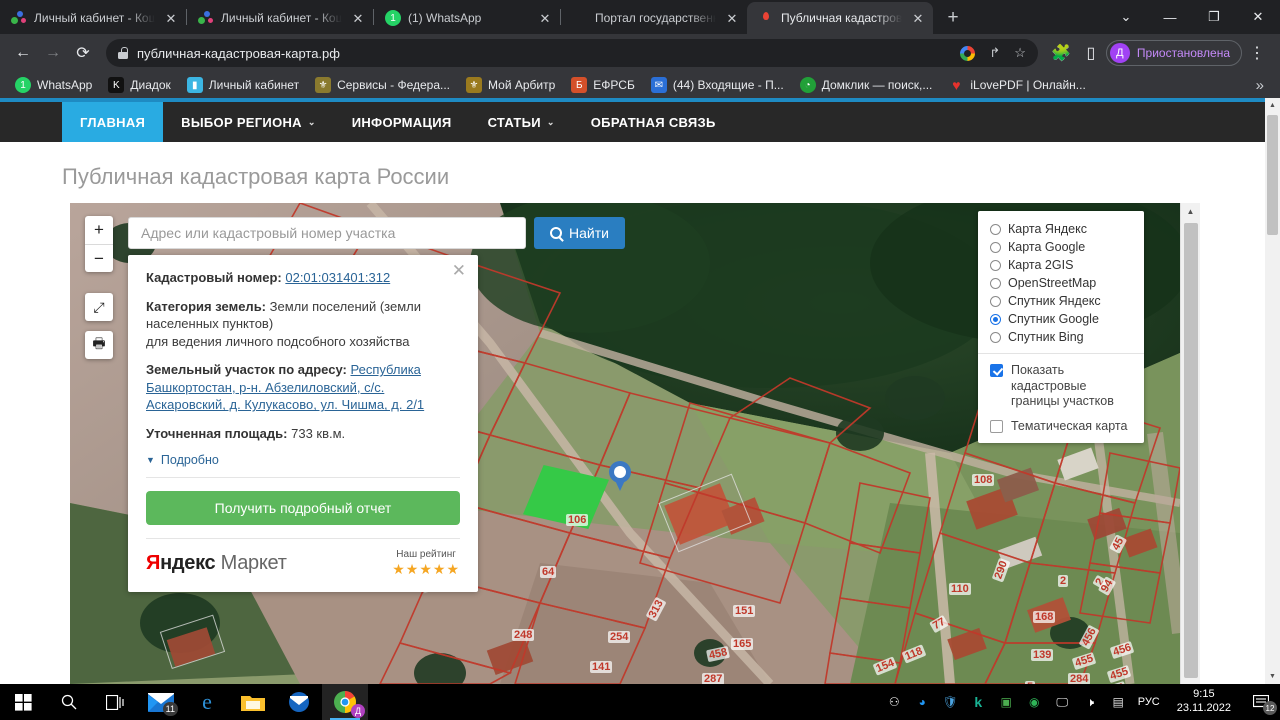 This screenshot has height=720, width=1280. What do you see at coordinates (766, 18) in the screenshot?
I see `maps-icon` at bounding box center [766, 18].